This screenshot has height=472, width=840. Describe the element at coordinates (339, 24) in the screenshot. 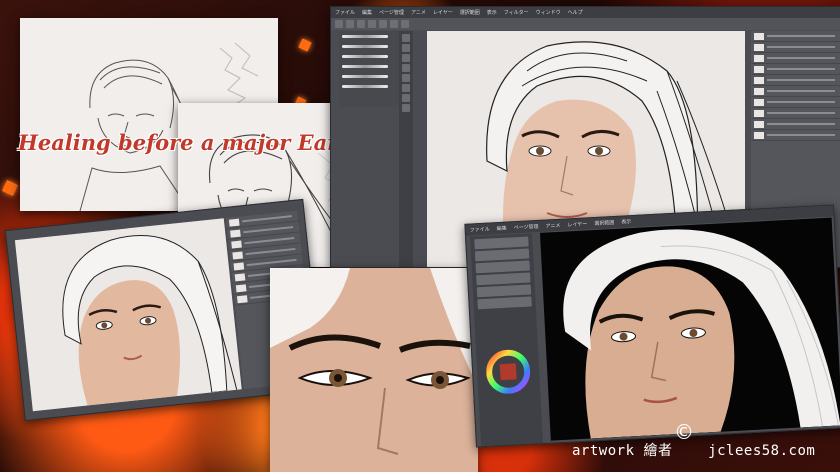

I see `new-file-icon` at that location.